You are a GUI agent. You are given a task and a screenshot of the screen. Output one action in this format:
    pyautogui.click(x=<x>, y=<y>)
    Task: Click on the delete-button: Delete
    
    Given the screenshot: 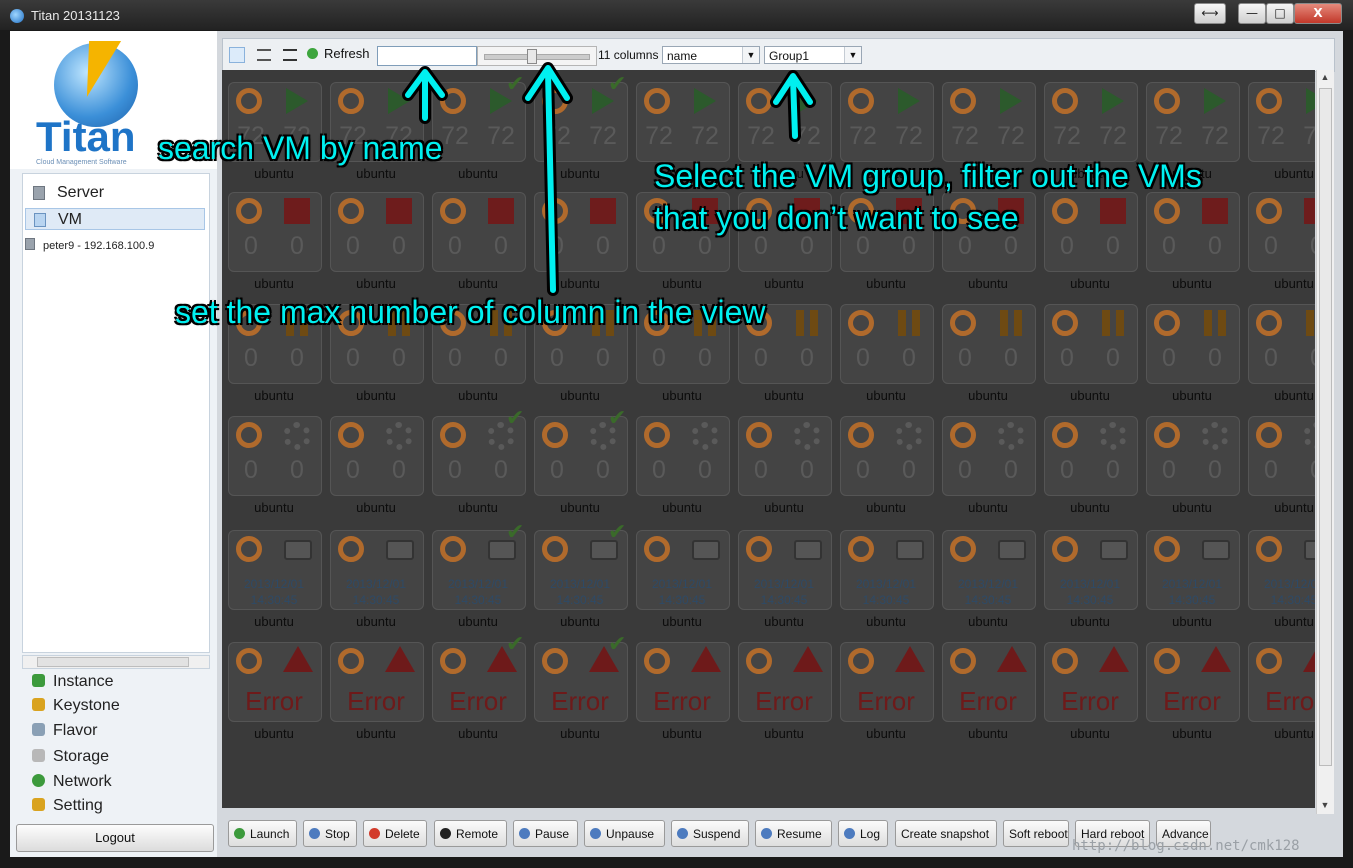 What is the action you would take?
    pyautogui.click(x=395, y=833)
    